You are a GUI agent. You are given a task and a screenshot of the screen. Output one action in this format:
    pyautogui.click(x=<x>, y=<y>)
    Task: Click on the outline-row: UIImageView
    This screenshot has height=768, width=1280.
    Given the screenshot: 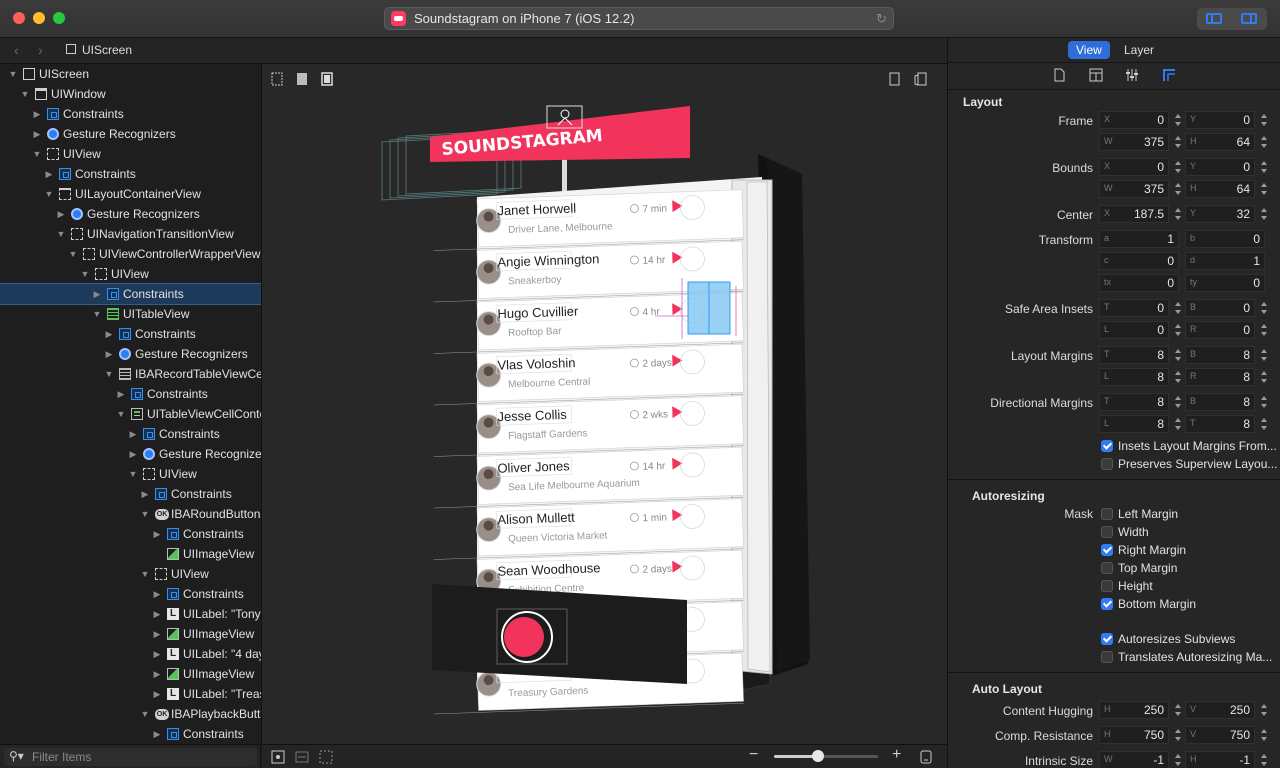 What is the action you would take?
    pyautogui.click(x=130, y=554)
    